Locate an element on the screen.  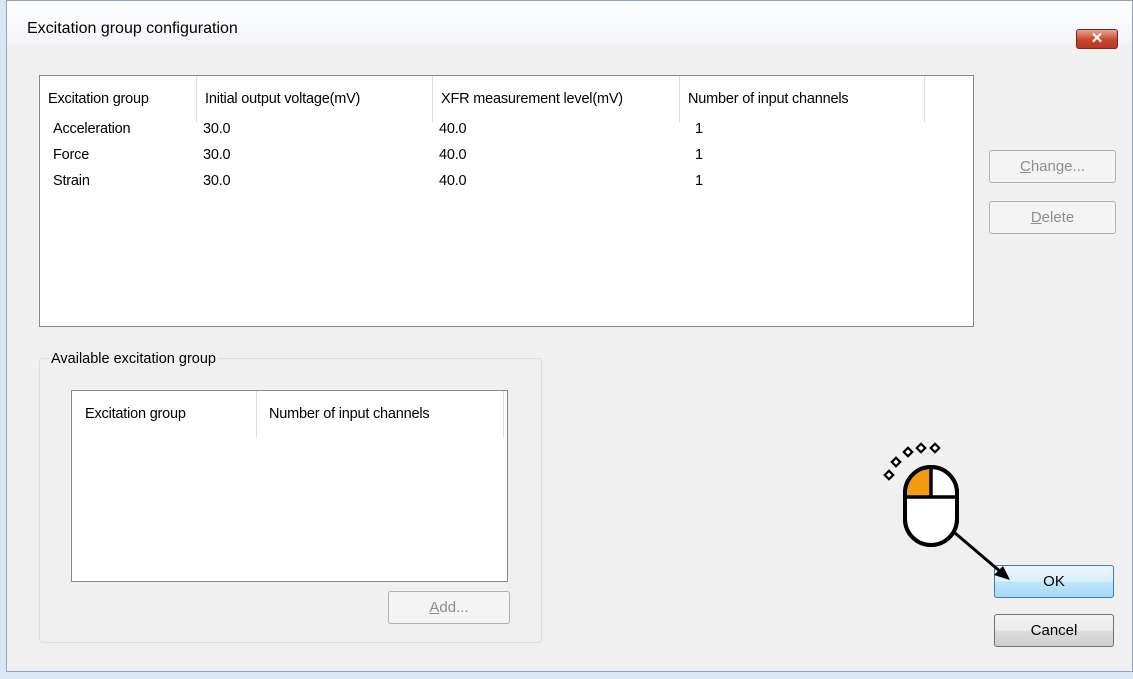
table-row: Acceleration 30.0 40.0 1 is located at coordinates (506, 130).